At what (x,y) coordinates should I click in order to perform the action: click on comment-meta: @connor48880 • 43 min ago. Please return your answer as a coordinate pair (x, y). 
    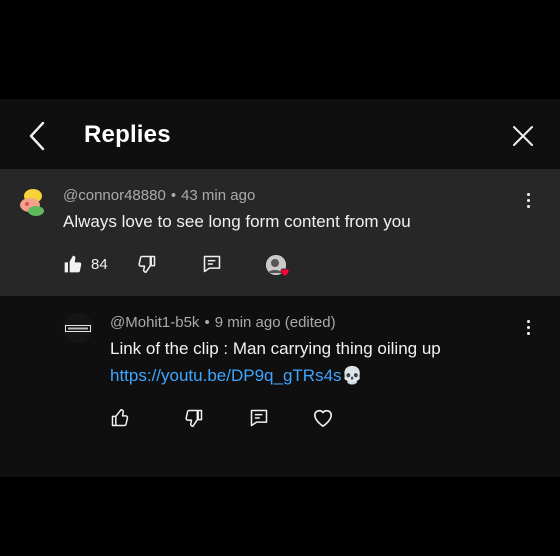
    Looking at the image, I should click on (159, 195).